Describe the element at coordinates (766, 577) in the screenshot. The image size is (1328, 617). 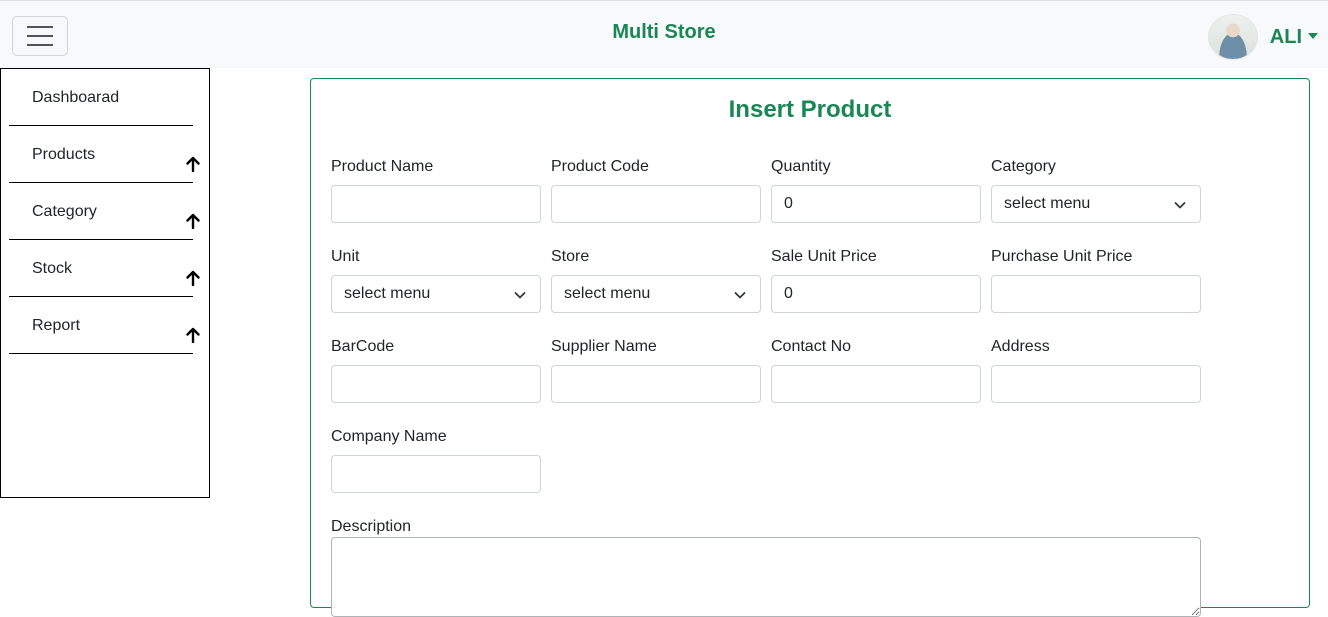
I see `description-textarea` at that location.